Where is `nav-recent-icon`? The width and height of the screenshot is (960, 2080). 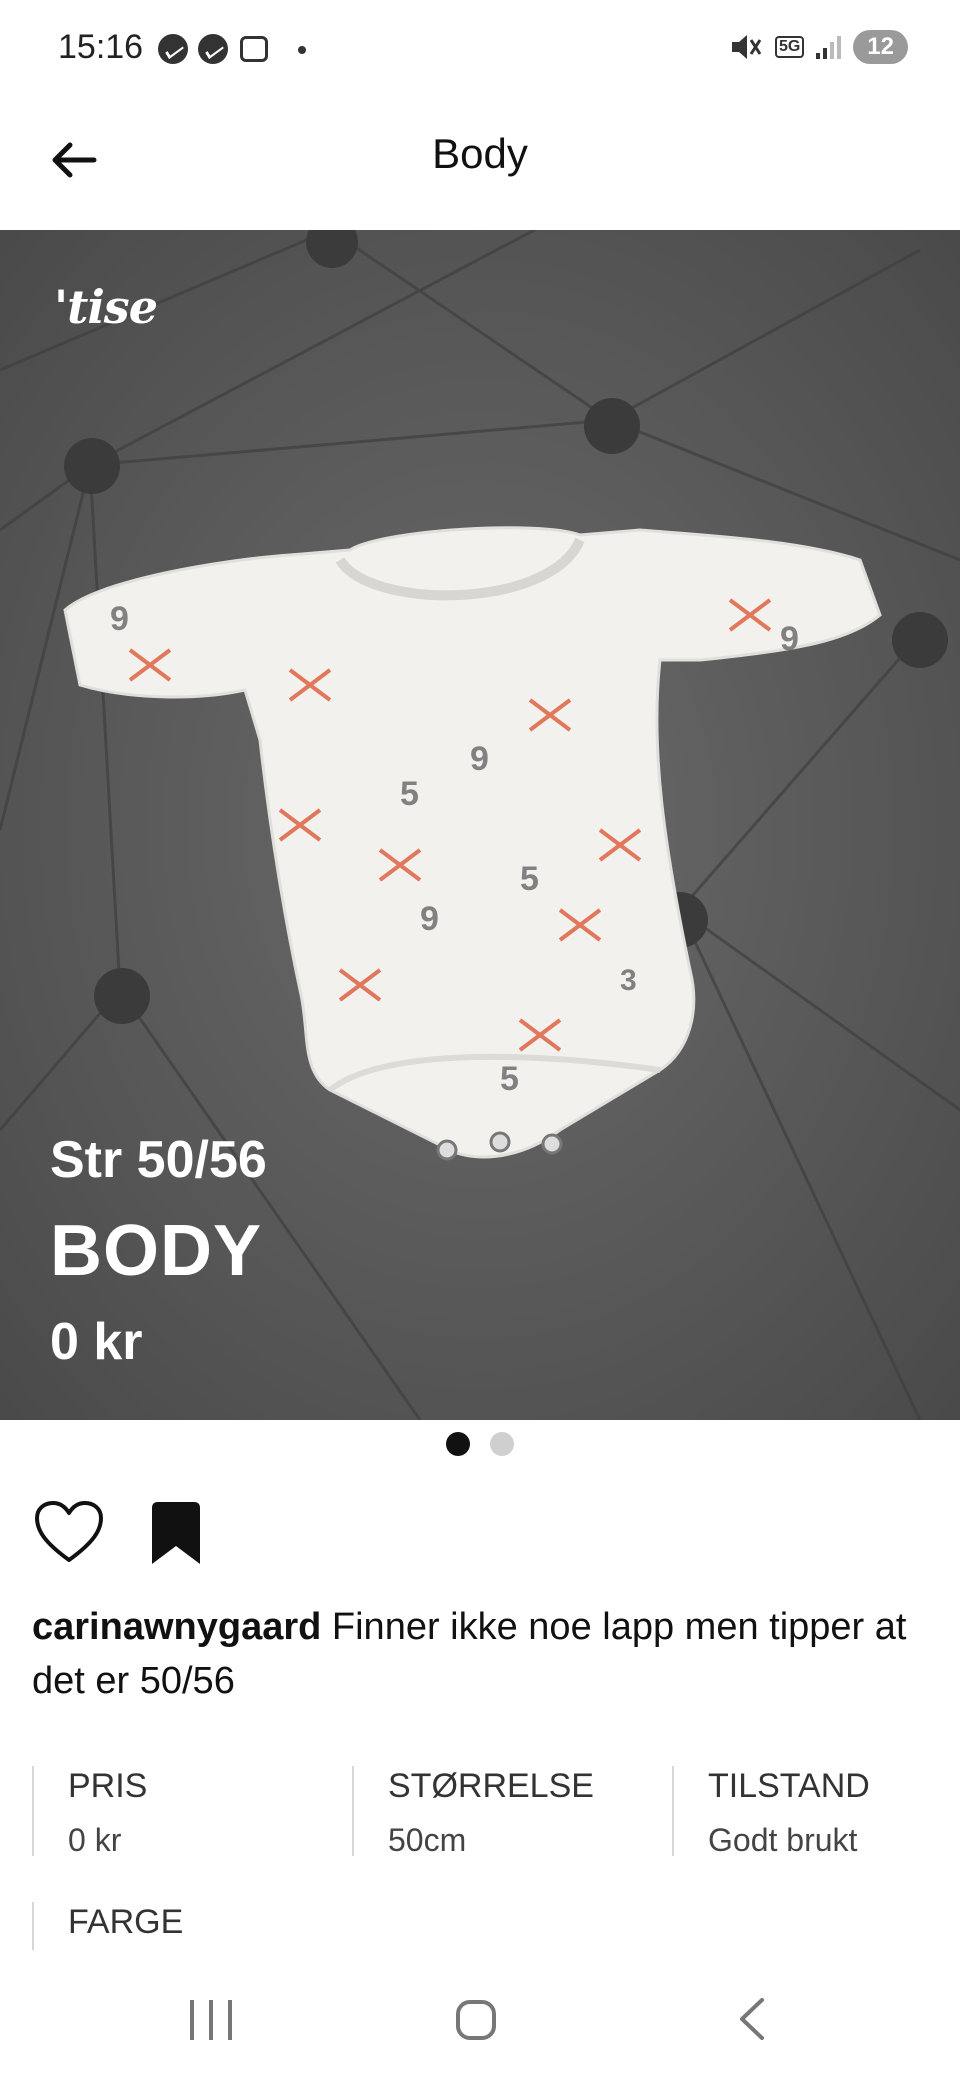 nav-recent-icon is located at coordinates (211, 2020).